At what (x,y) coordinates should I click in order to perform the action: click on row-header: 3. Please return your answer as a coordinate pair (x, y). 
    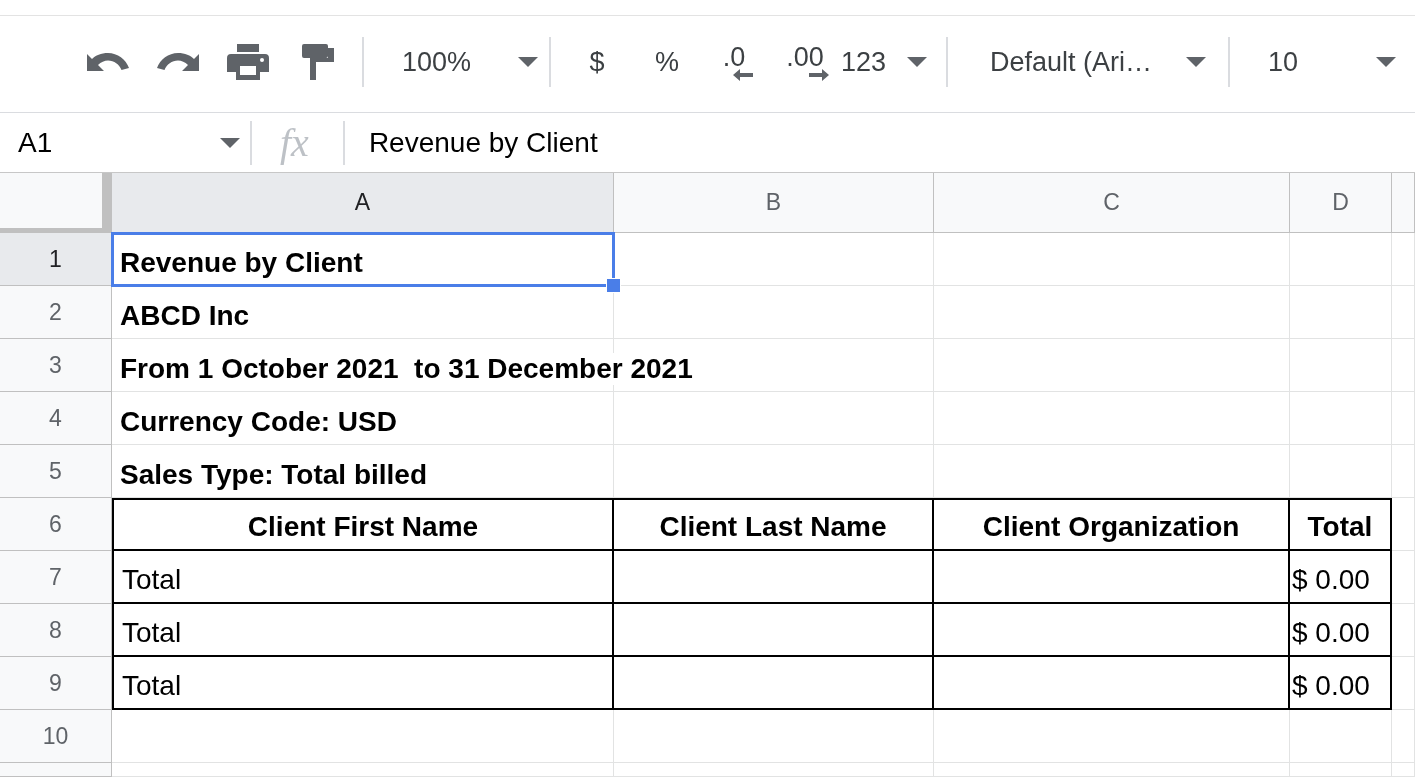
    Looking at the image, I should click on (56, 365).